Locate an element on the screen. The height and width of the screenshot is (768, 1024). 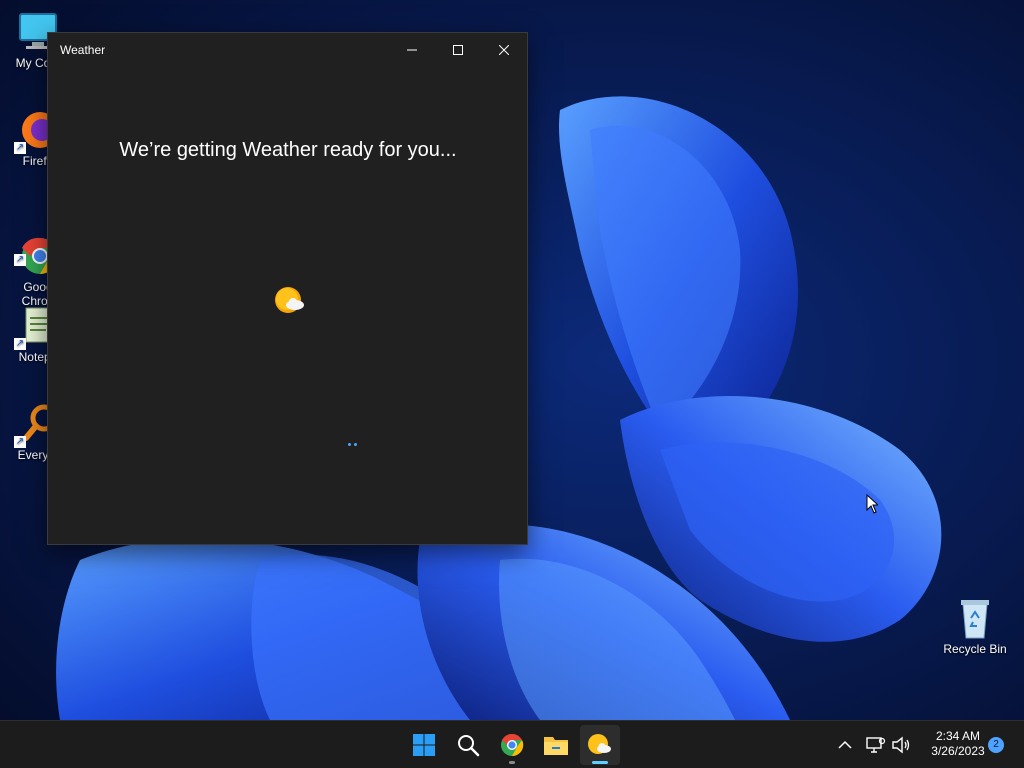
volume-button is located at coordinates (901, 745).